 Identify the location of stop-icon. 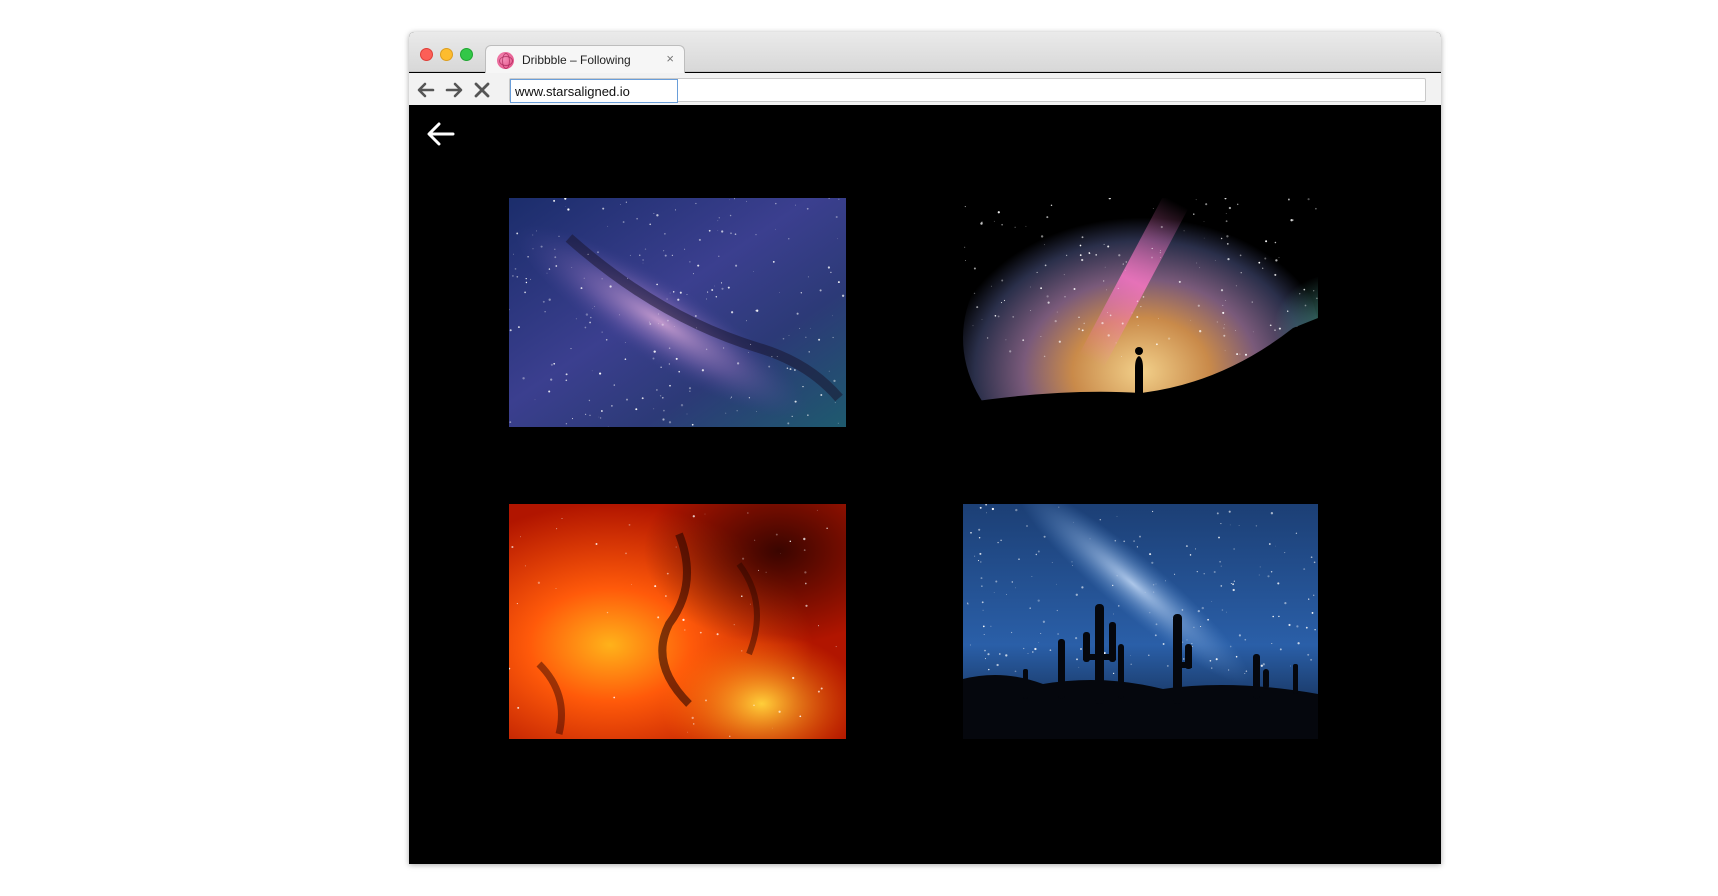
(482, 90).